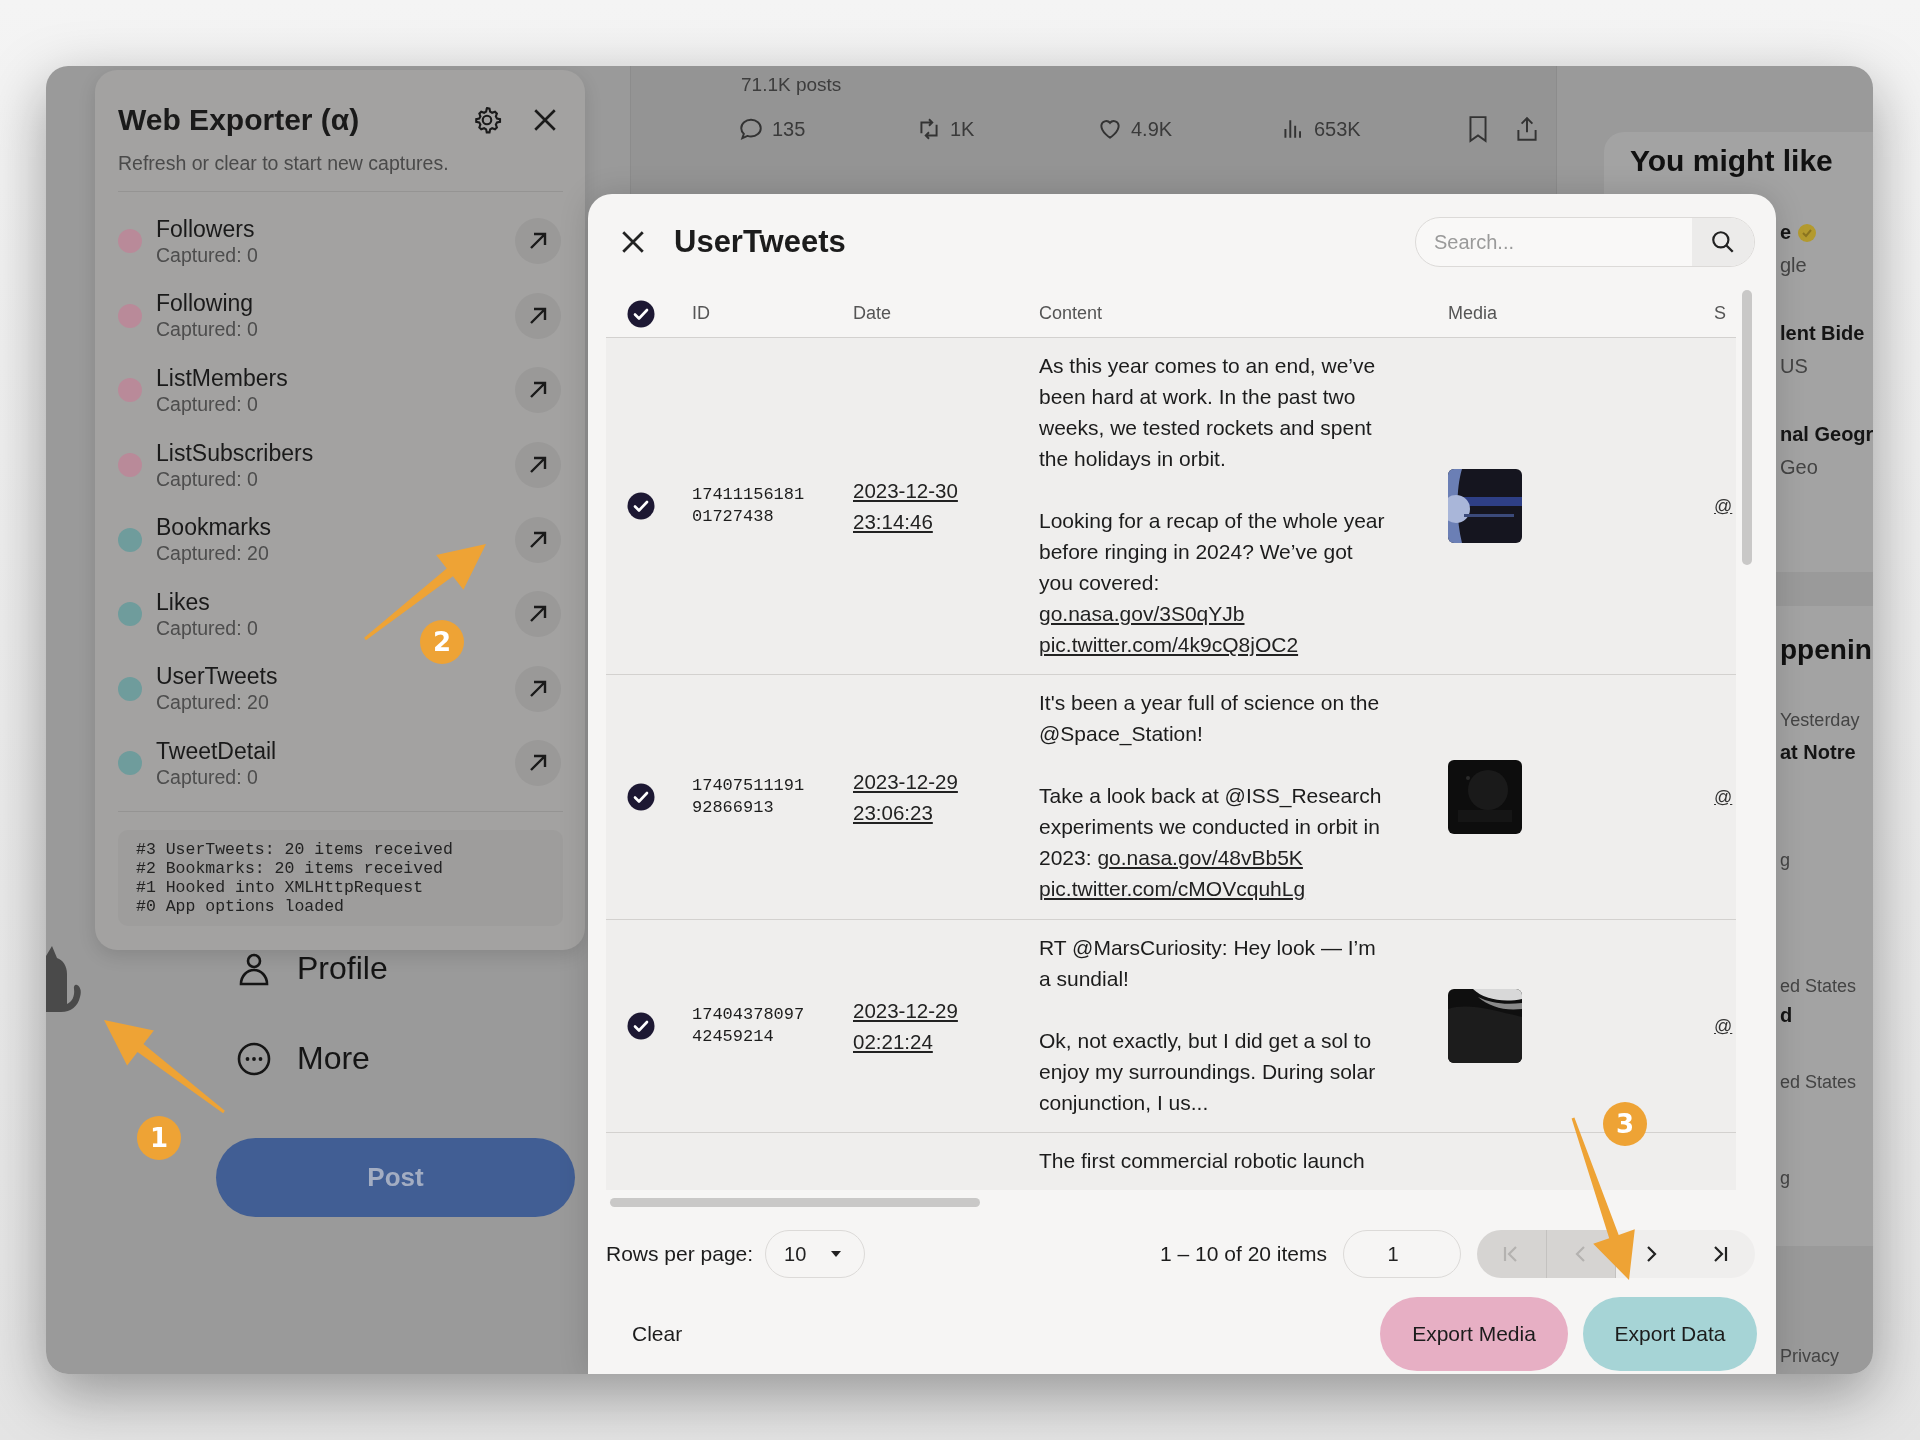 The image size is (1920, 1440). Describe the element at coordinates (1172, 888) in the screenshot. I see `tweet-link: pic.twitter.com/cMOVcquhLg` at that location.